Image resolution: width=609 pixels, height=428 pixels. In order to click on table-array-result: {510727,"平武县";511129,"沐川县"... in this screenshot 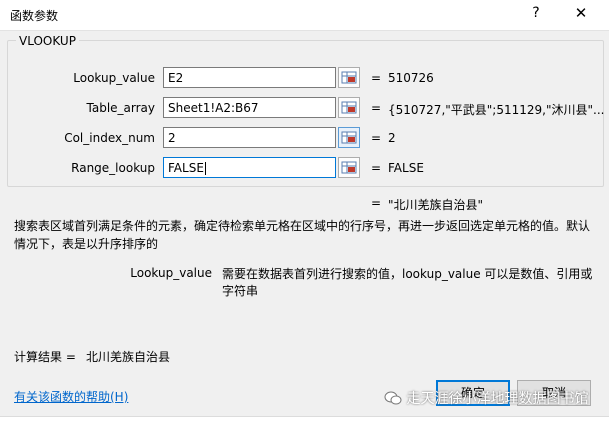, I will do `click(496, 110)`.